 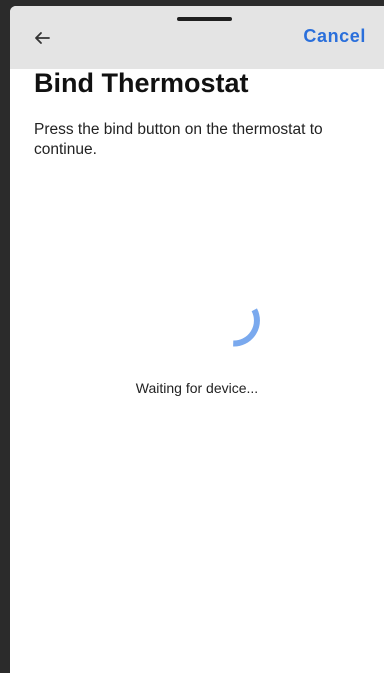 I want to click on cancel-button: Cancel, so click(x=334, y=36).